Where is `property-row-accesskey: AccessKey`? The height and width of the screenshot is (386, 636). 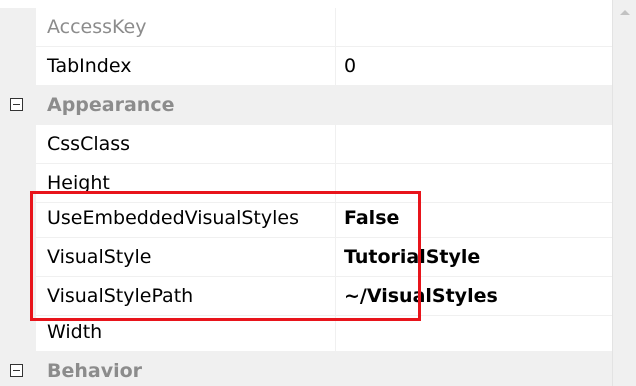
property-row-accesskey: AccessKey is located at coordinates (306, 27).